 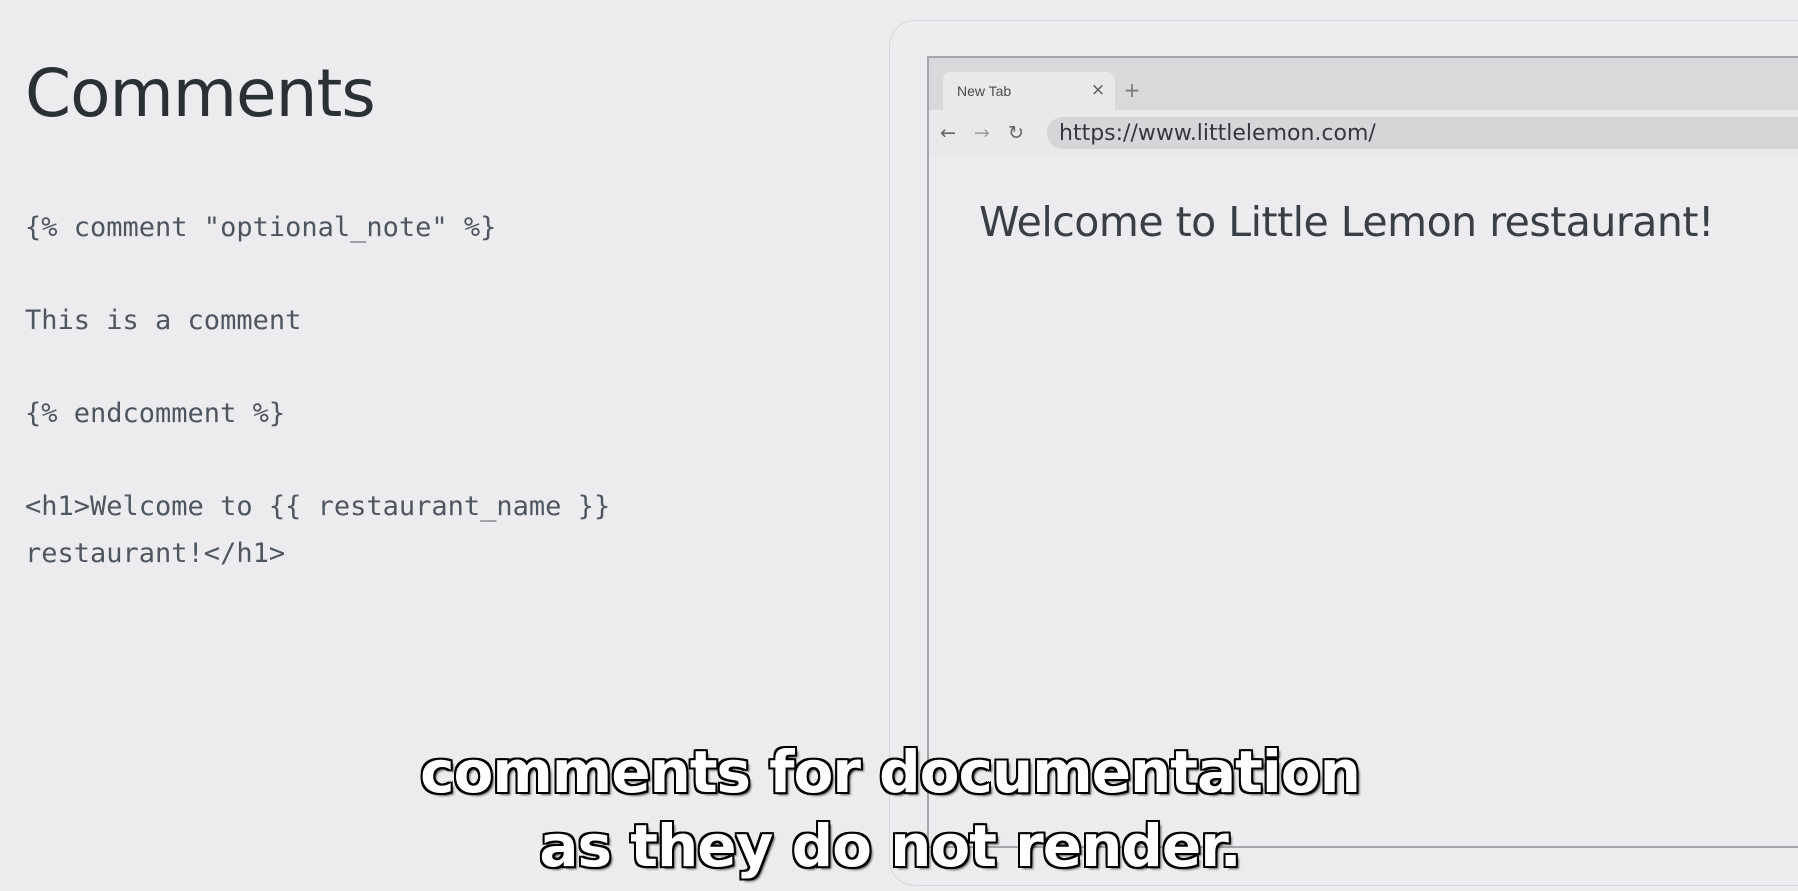 I want to click on navigation-bar: ← → ↻ https://www.littlelemon.com/, so click(x=1363, y=133).